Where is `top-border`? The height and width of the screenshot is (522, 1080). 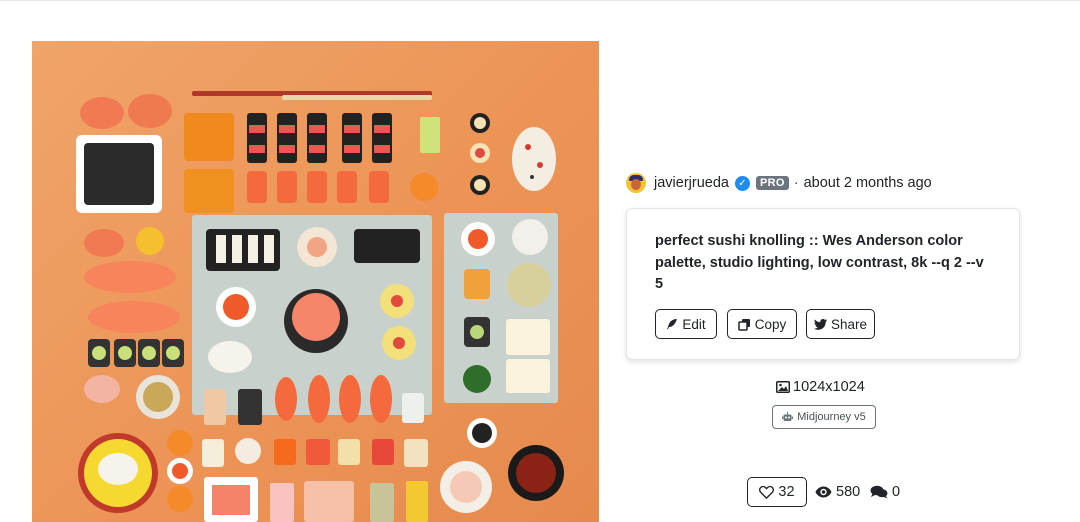
top-border is located at coordinates (540, 0).